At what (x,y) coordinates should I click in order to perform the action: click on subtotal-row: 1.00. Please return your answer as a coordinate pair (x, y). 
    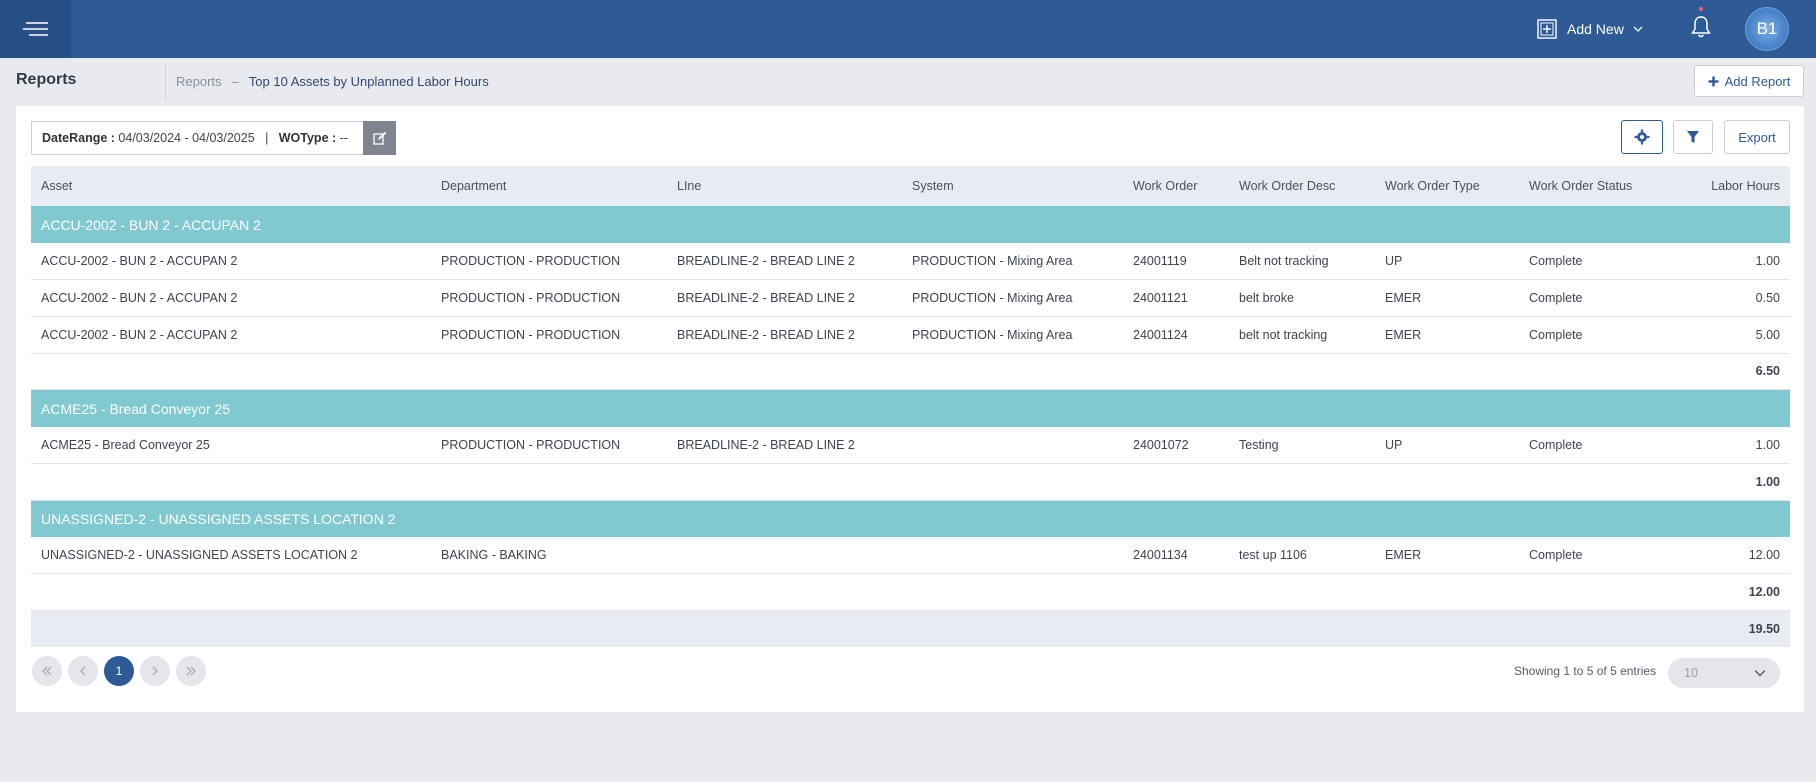
    Looking at the image, I should click on (910, 482).